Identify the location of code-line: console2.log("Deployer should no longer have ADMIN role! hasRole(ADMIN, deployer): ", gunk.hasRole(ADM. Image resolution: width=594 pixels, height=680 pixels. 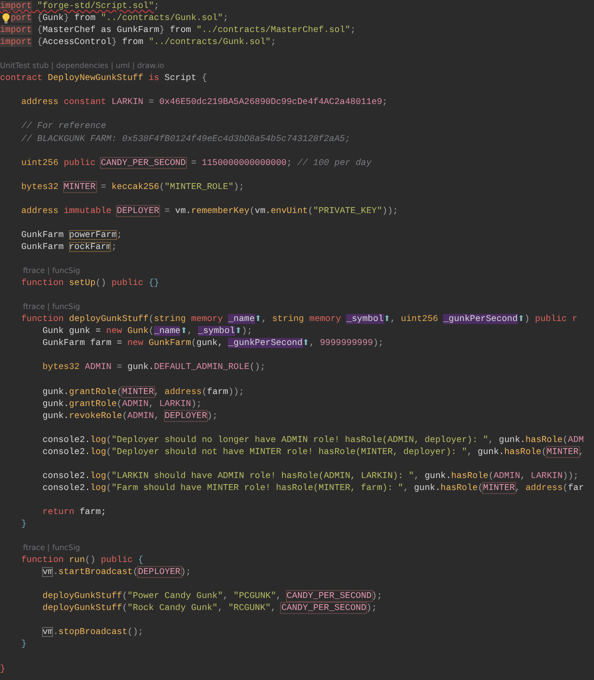
(312, 440).